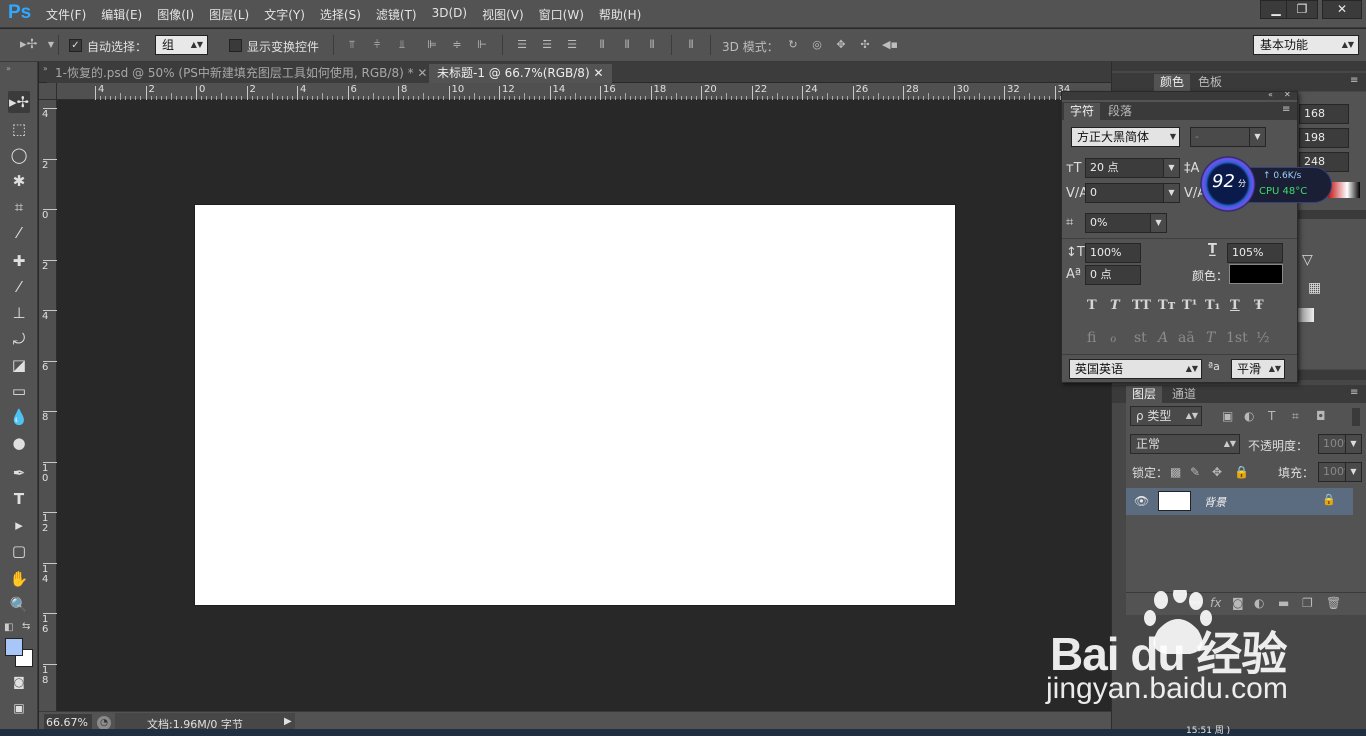  Describe the element at coordinates (865, 45) in the screenshot. I see `3d-slide-icon: ✣` at that location.